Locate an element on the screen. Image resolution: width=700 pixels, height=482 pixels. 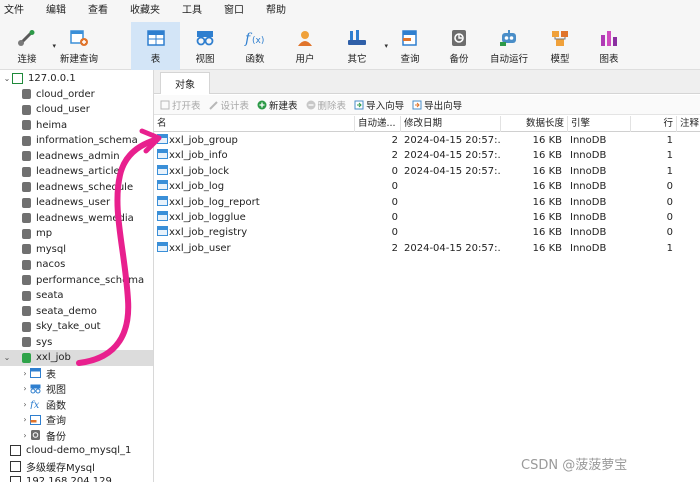
cell-auto-increment: 0 is located at coordinates (394, 202).